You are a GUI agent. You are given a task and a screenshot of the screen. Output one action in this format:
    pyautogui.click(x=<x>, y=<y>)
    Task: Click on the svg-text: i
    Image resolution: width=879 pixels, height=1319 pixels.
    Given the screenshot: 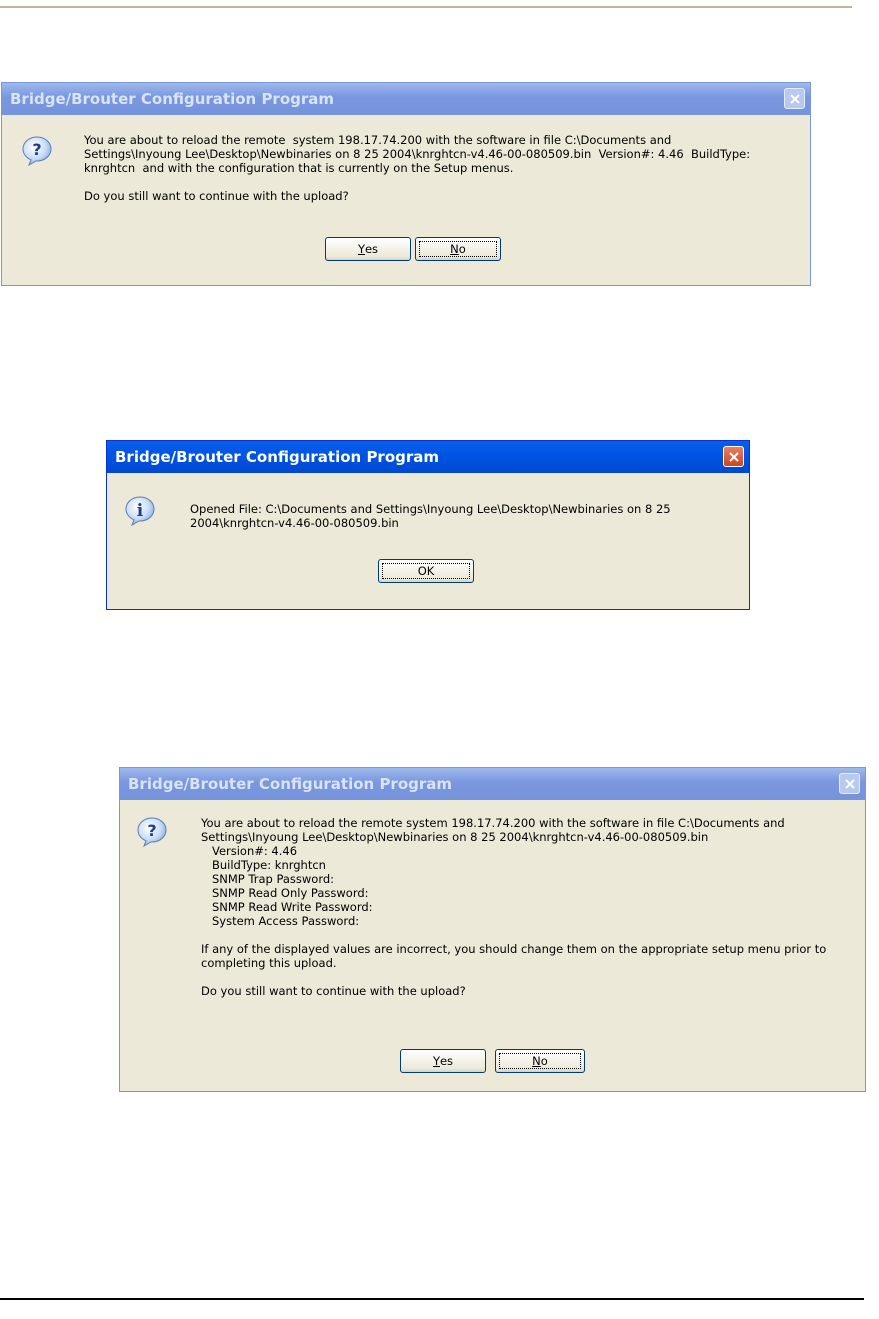 What is the action you would take?
    pyautogui.click(x=140, y=511)
    